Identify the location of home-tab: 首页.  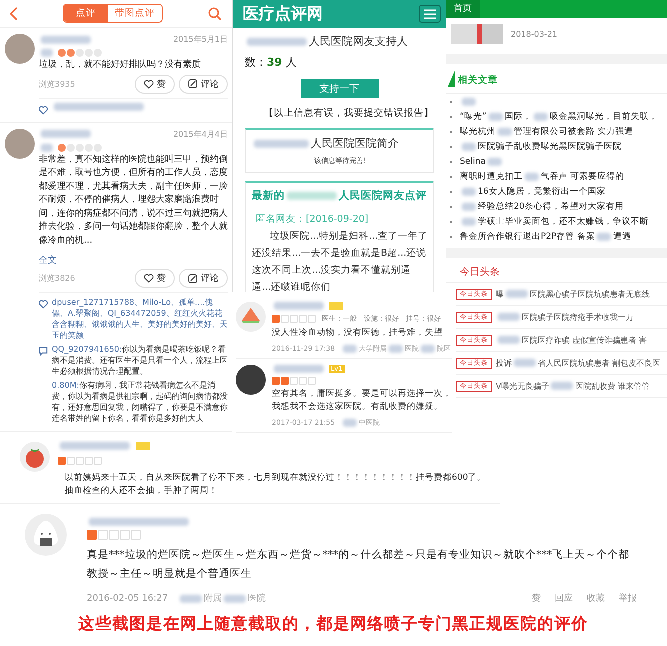
(463, 9).